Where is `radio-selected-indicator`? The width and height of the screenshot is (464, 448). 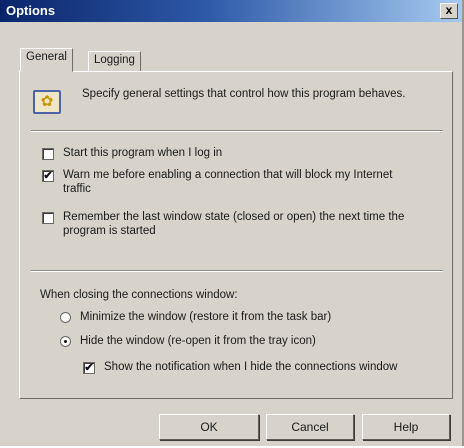 radio-selected-indicator is located at coordinates (65, 341).